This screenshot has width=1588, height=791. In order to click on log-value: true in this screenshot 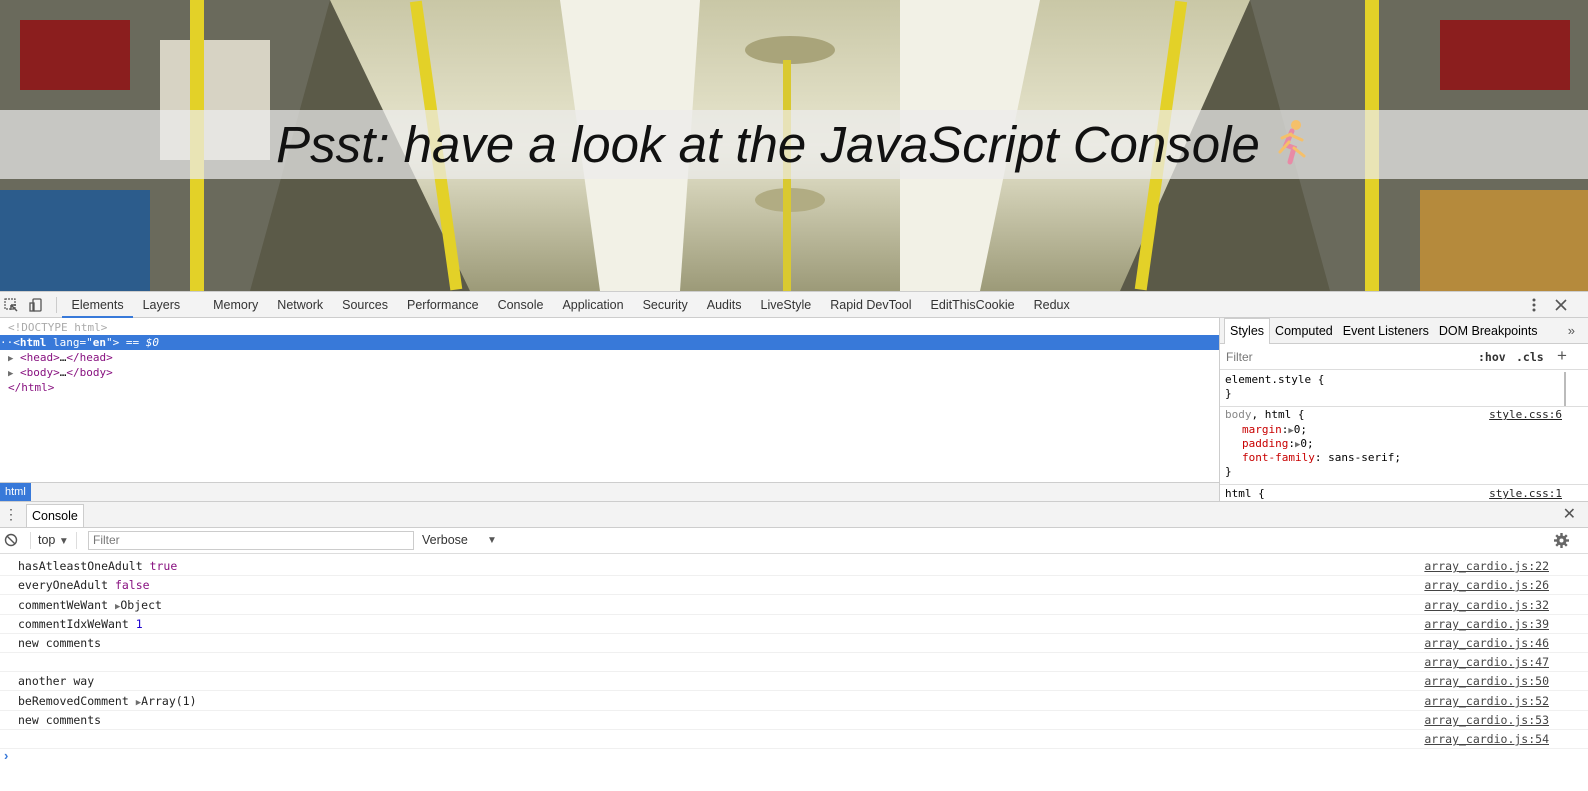, I will do `click(163, 566)`.